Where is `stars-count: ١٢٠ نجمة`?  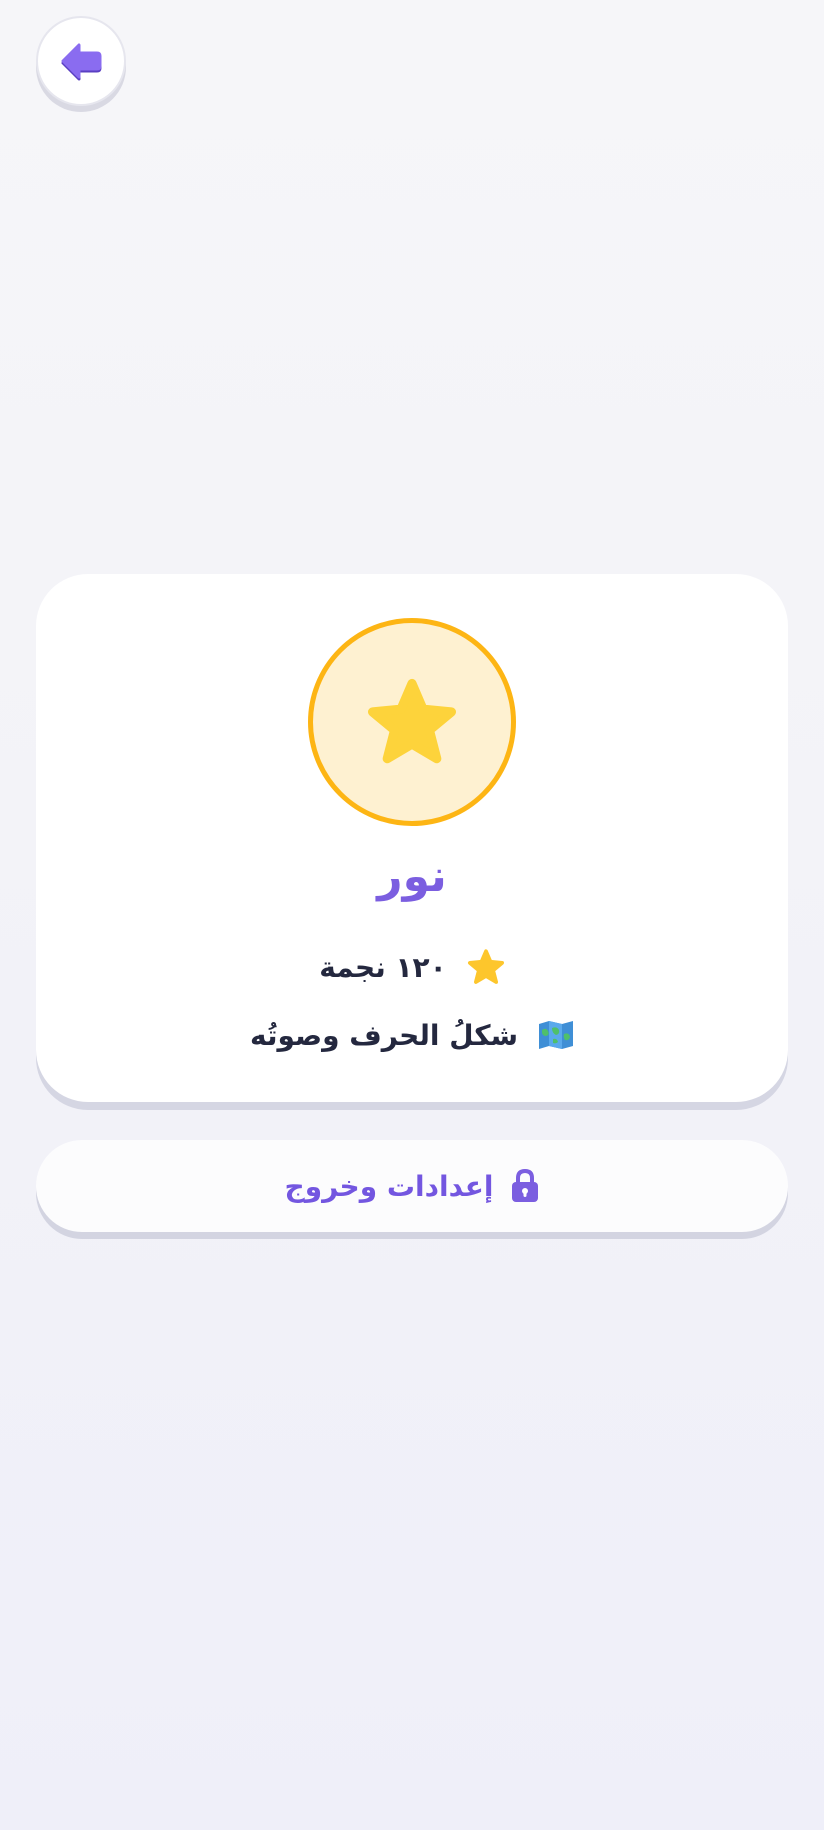
stars-count: ١٢٠ نجمة is located at coordinates (412, 967).